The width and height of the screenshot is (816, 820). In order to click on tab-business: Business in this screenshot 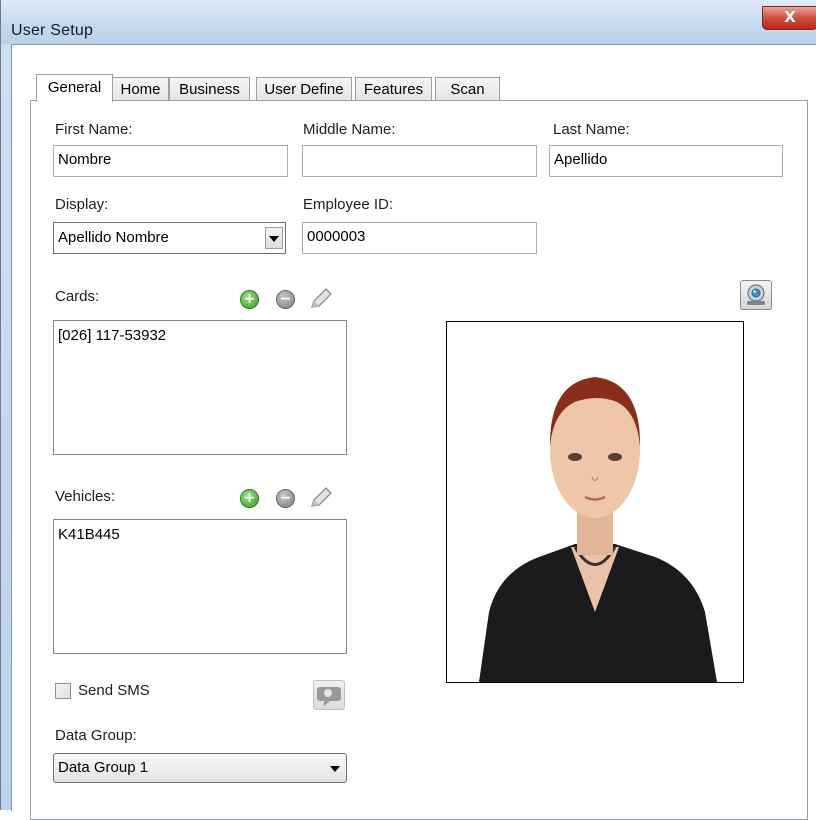, I will do `click(209, 89)`.